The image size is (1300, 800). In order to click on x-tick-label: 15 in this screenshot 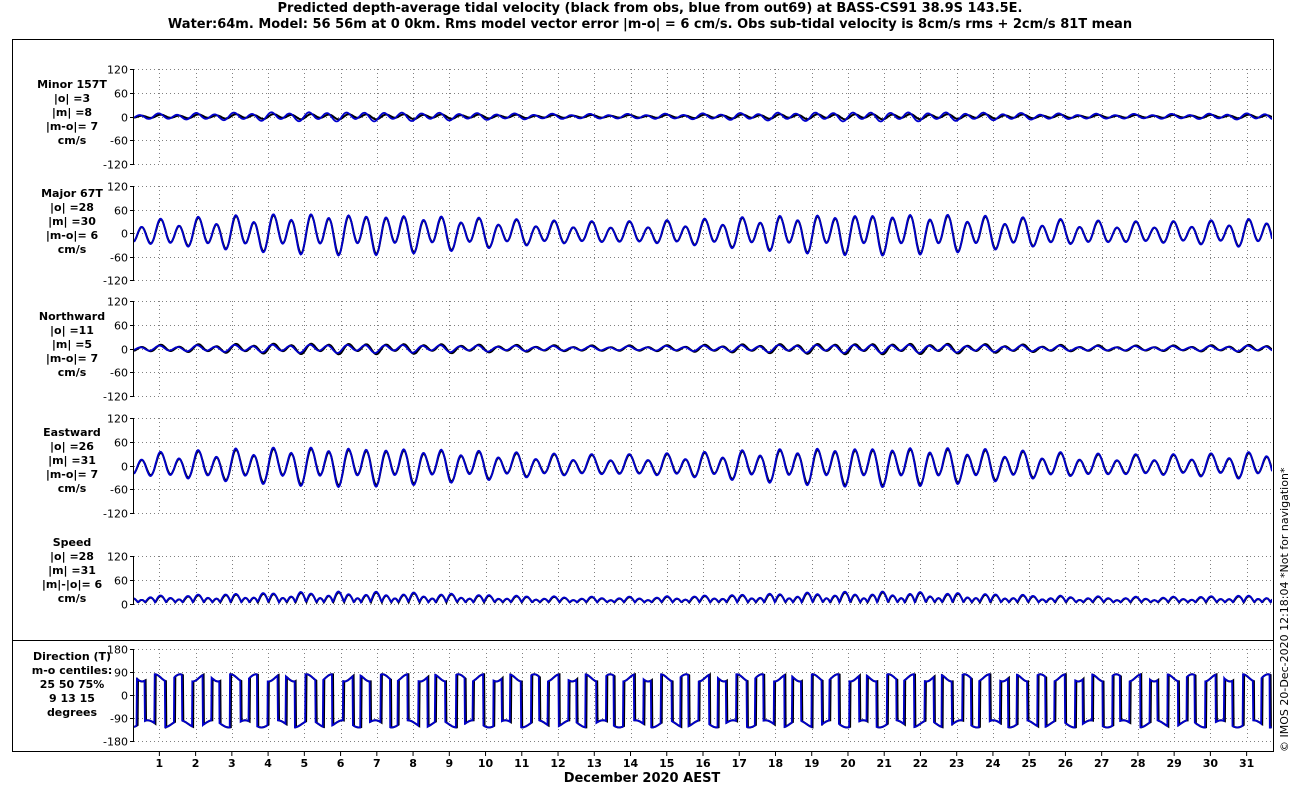, I will do `click(666, 763)`.